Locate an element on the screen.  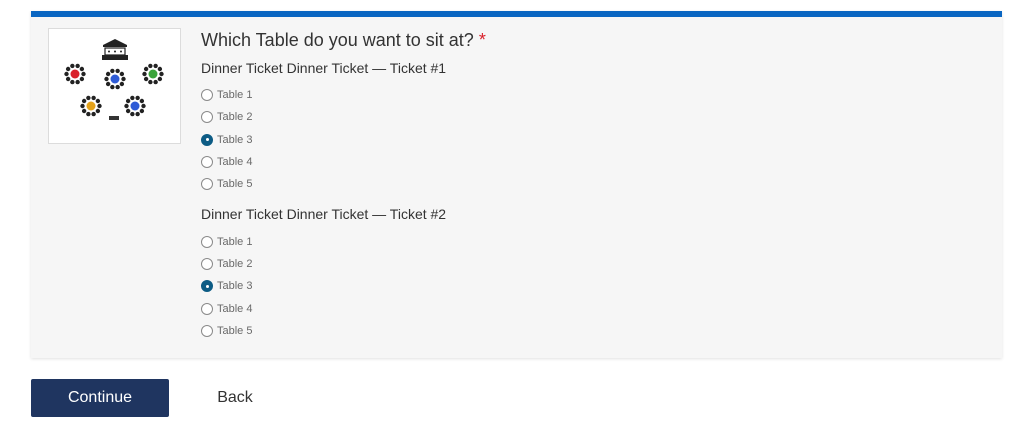
ticket-1-option-table-4: Table 4 is located at coordinates (343, 162).